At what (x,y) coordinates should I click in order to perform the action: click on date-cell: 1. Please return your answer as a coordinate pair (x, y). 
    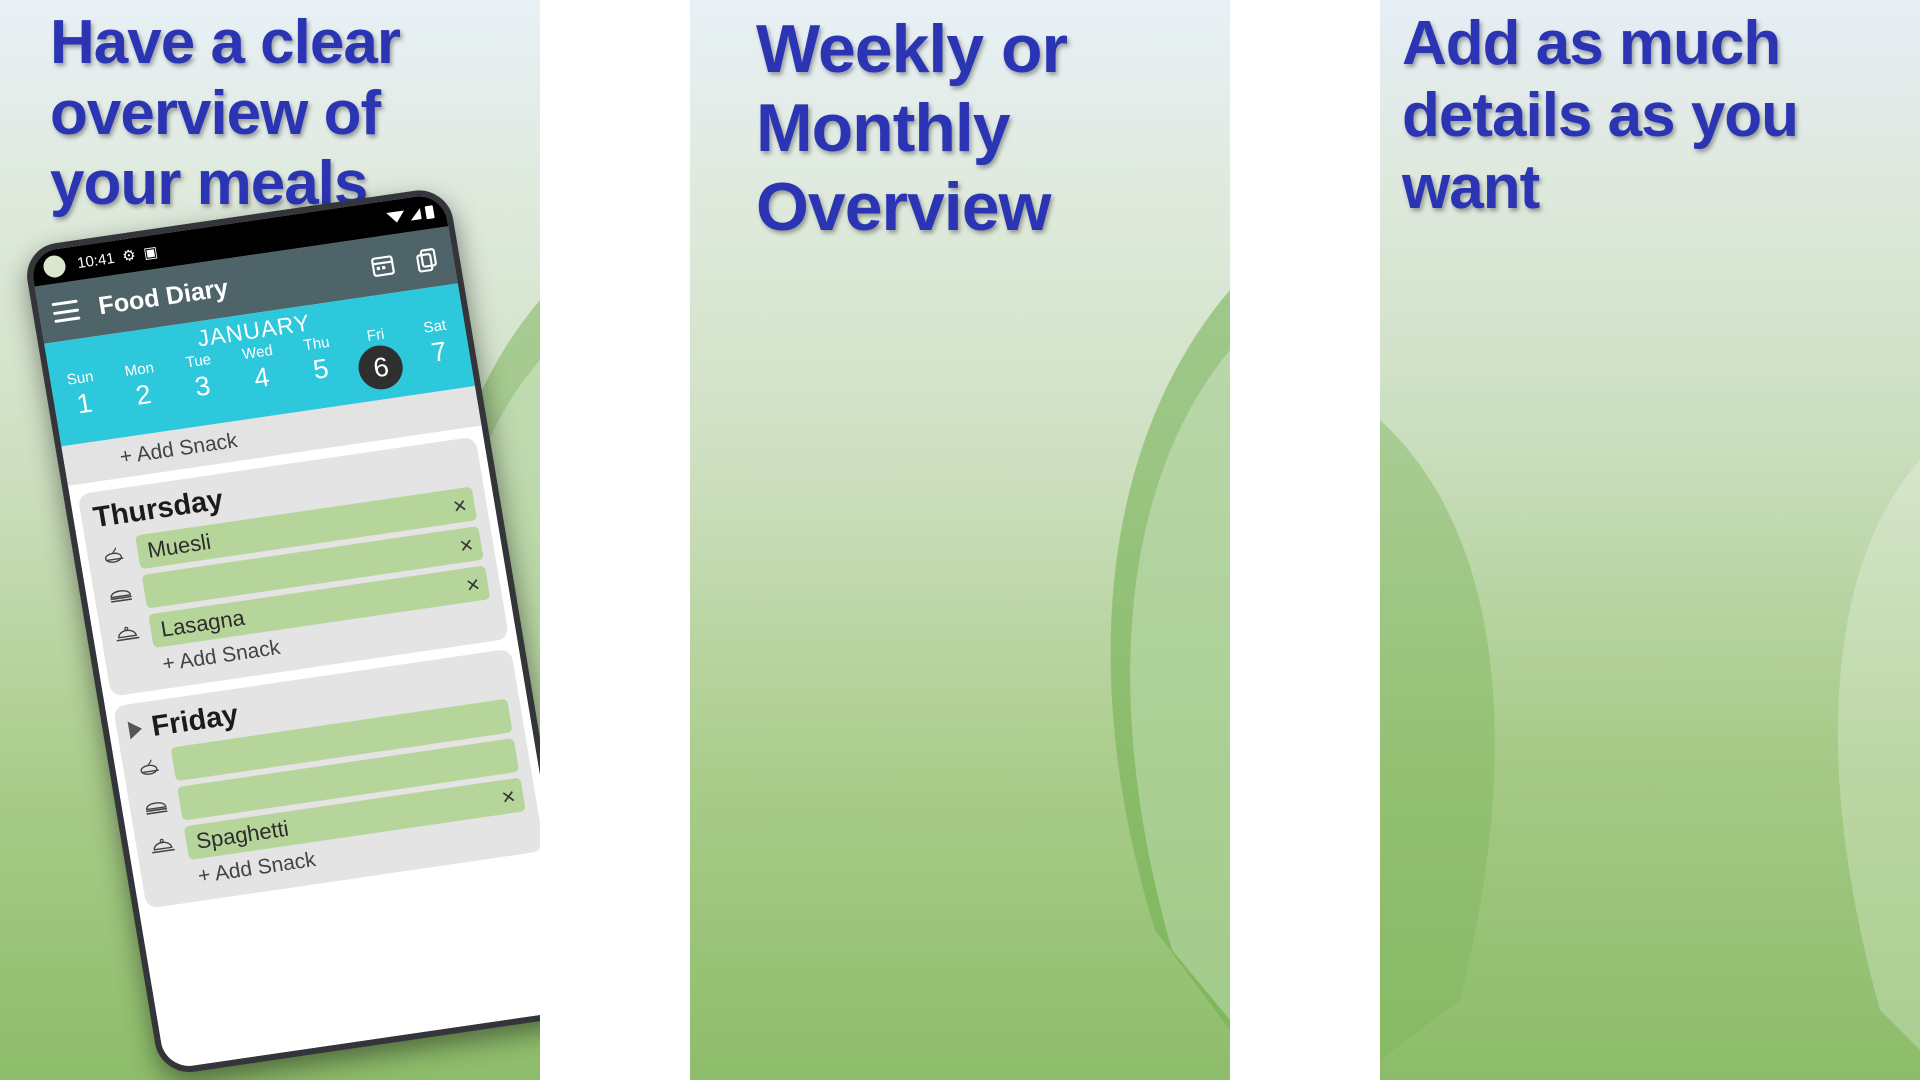
    Looking at the image, I should click on (85, 410).